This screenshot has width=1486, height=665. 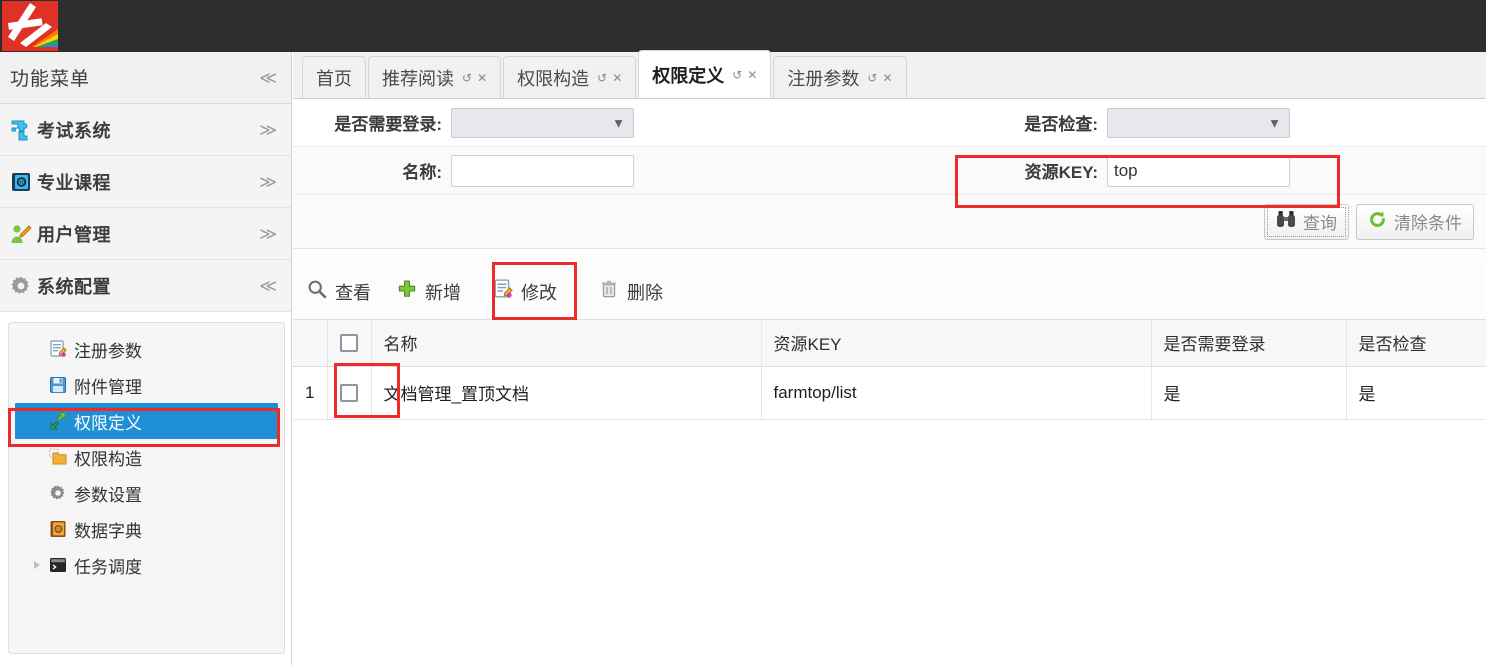 I want to click on sidebar-item-task-schedule: 任务调度, so click(x=146, y=565).